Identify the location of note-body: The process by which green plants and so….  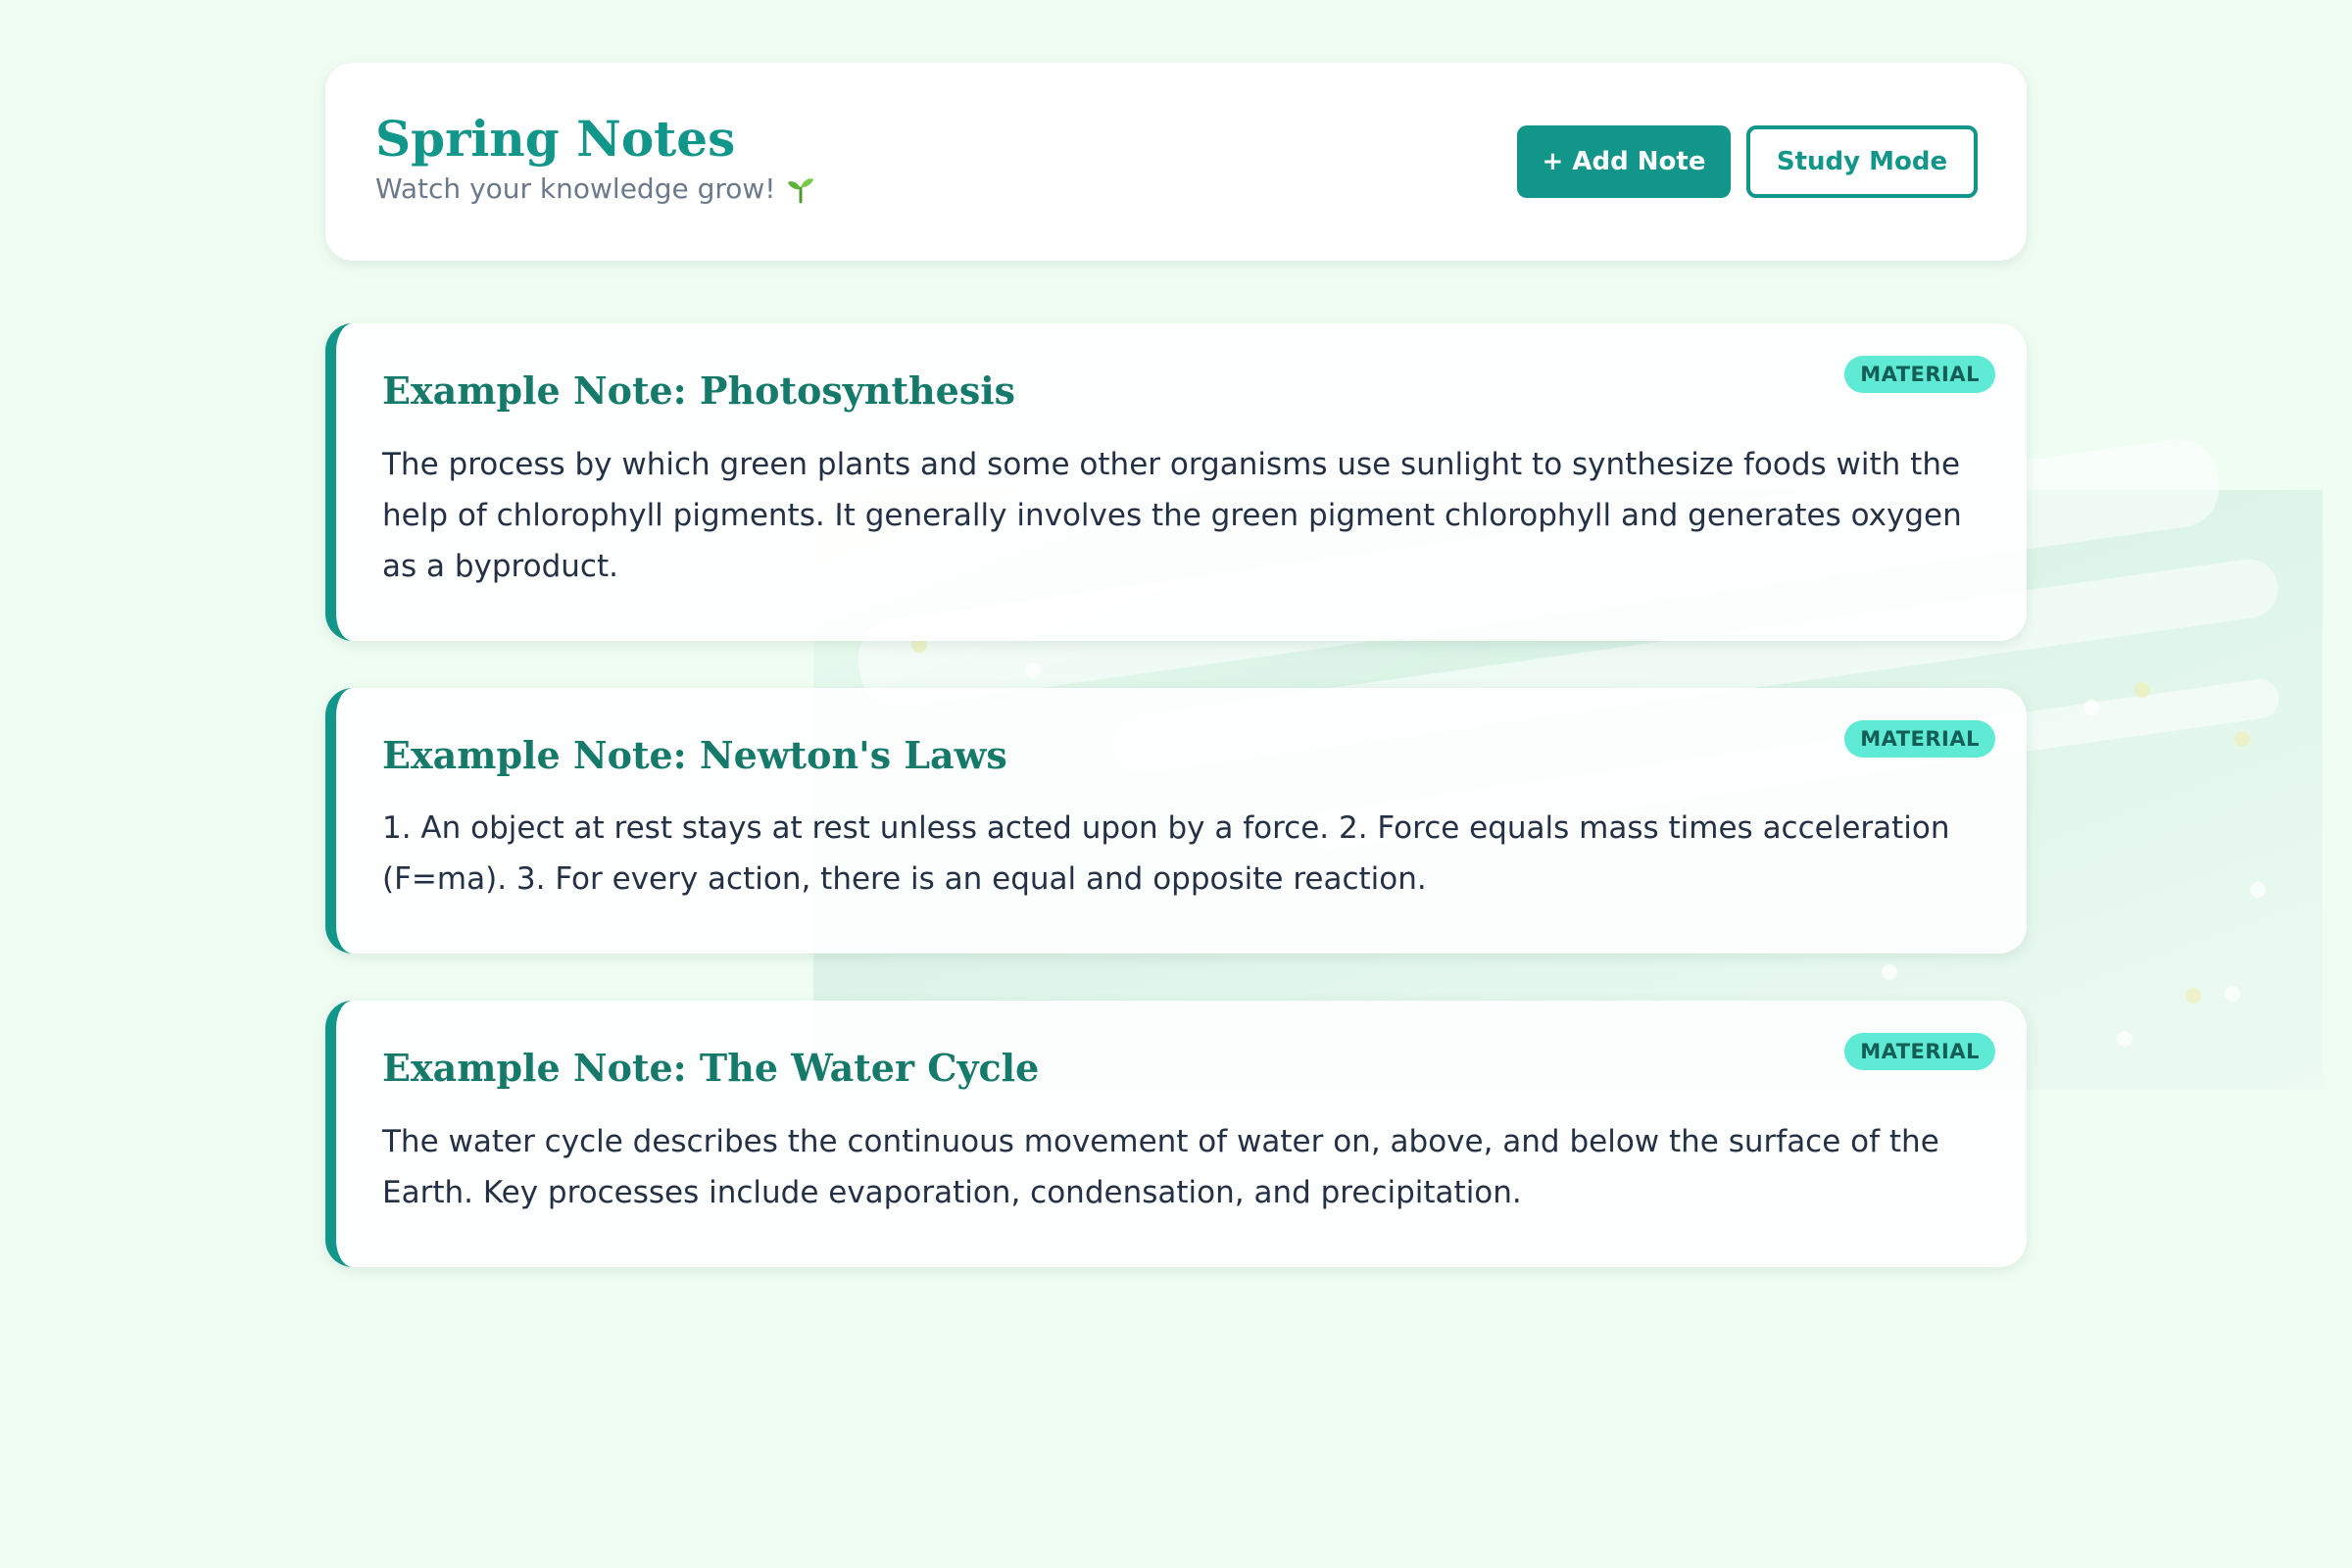
(1172, 515).